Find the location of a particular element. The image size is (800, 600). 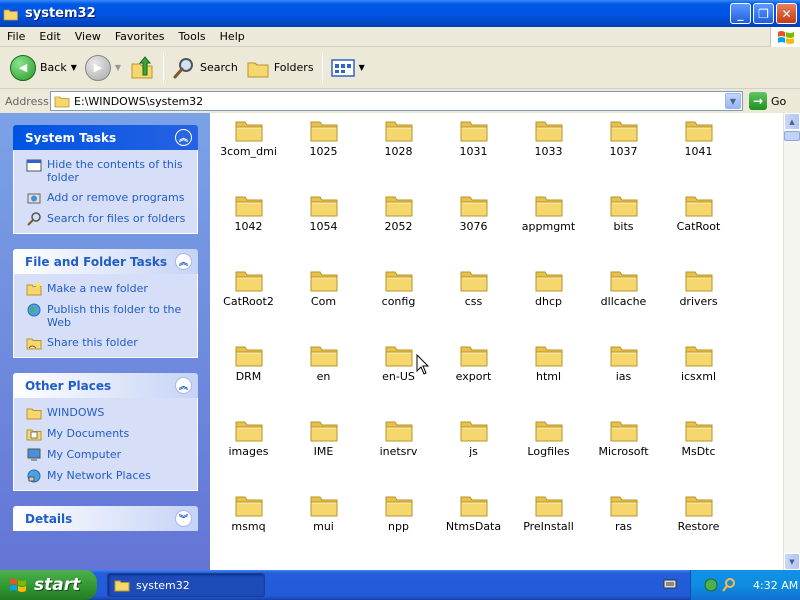

folder-item: js is located at coordinates (473, 437).